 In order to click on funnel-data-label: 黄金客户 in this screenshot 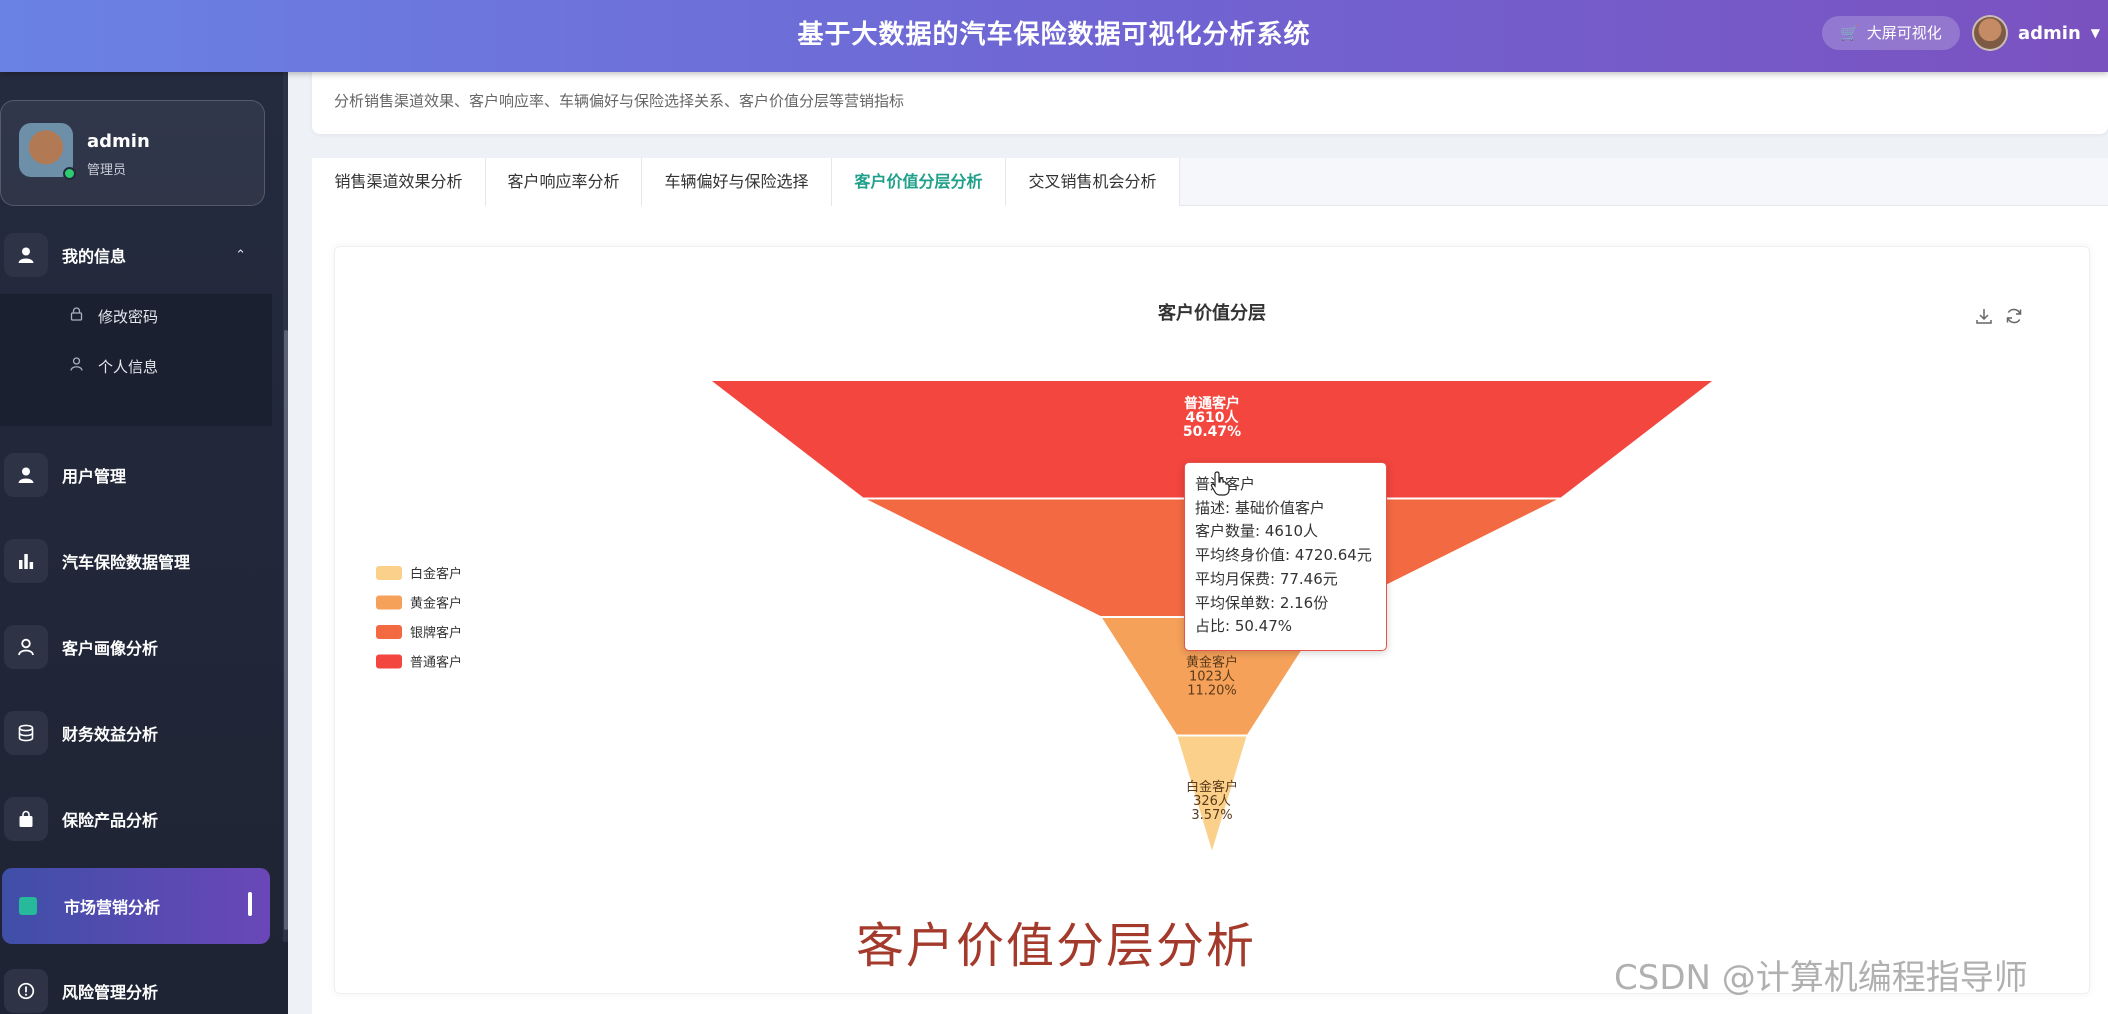, I will do `click(1212, 662)`.